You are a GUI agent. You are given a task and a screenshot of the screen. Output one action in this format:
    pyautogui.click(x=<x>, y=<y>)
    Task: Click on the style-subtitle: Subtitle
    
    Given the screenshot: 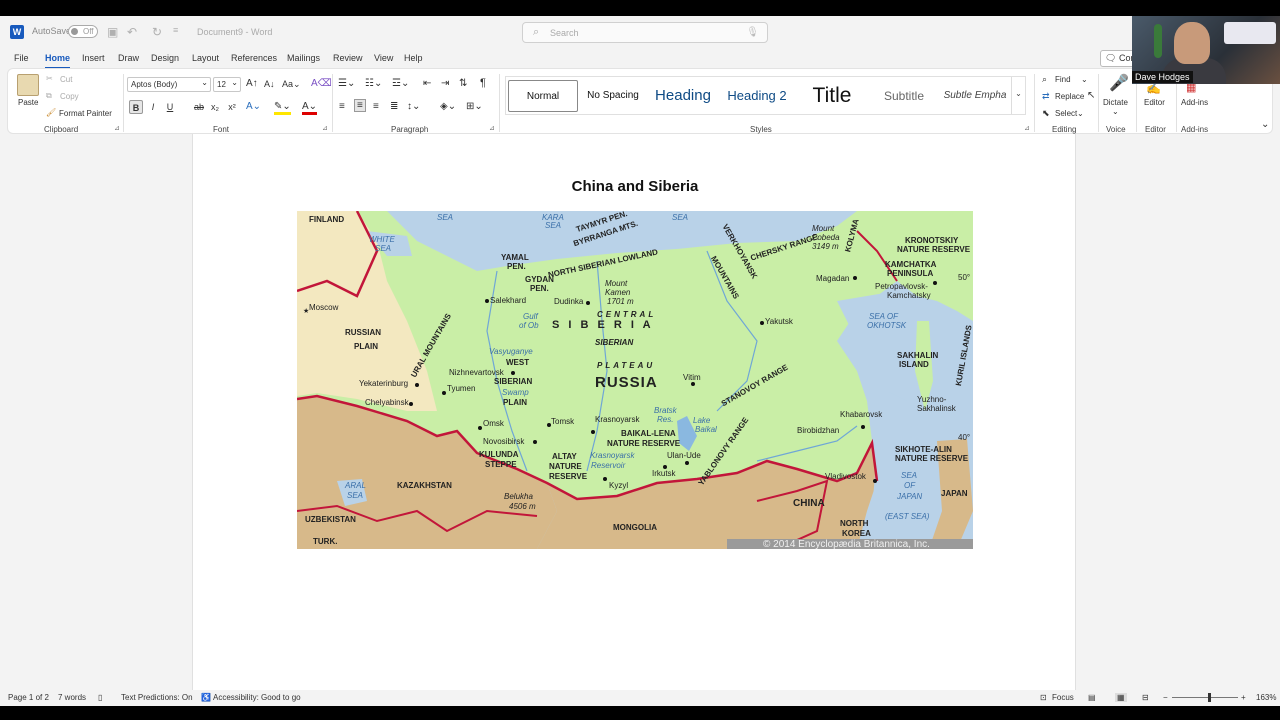 What is the action you would take?
    pyautogui.click(x=904, y=96)
    